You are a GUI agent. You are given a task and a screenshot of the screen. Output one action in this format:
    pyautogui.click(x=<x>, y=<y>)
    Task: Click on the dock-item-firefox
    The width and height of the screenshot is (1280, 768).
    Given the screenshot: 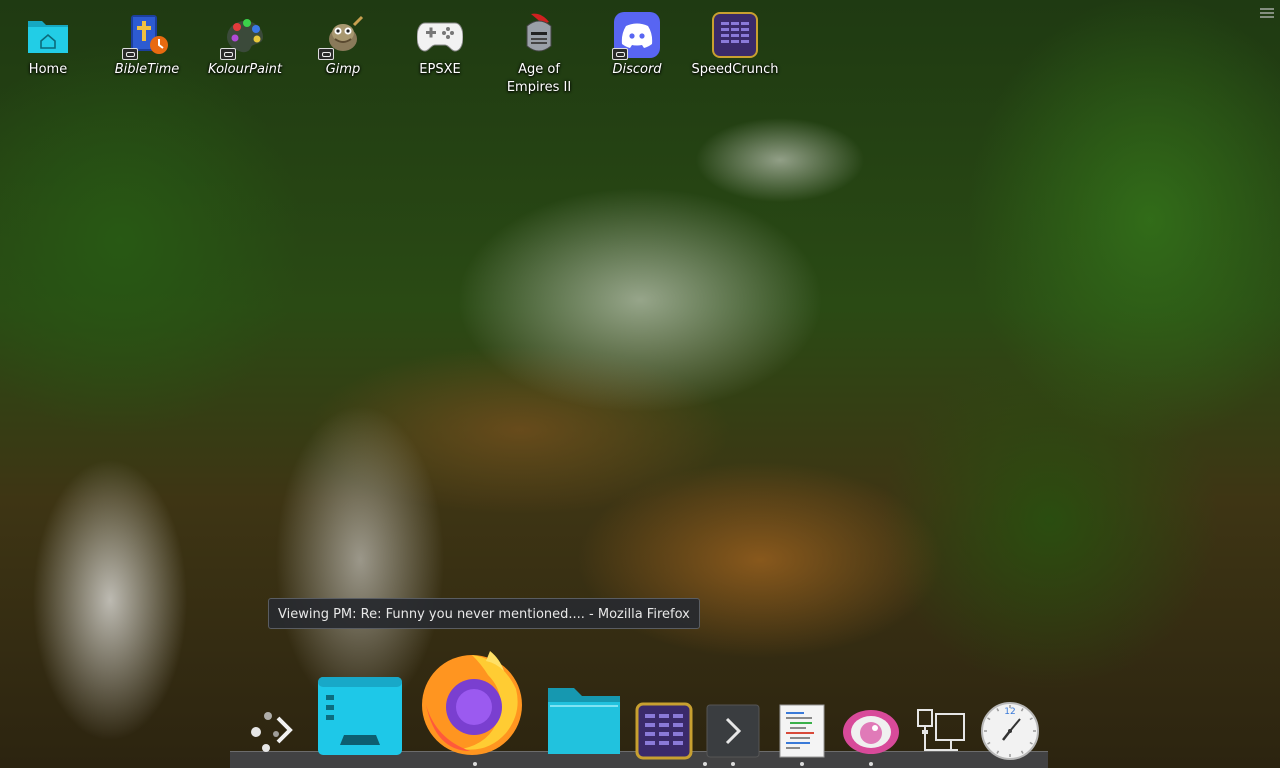 What is the action you would take?
    pyautogui.click(x=472, y=702)
    